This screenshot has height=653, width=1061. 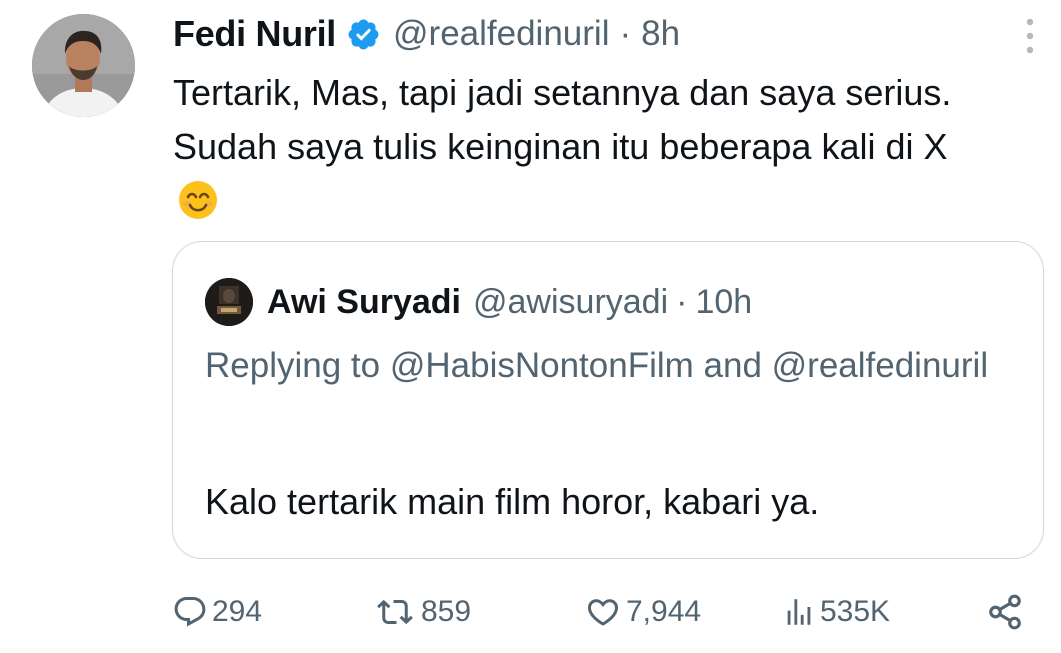 What do you see at coordinates (190, 612) in the screenshot?
I see `reply-icon` at bounding box center [190, 612].